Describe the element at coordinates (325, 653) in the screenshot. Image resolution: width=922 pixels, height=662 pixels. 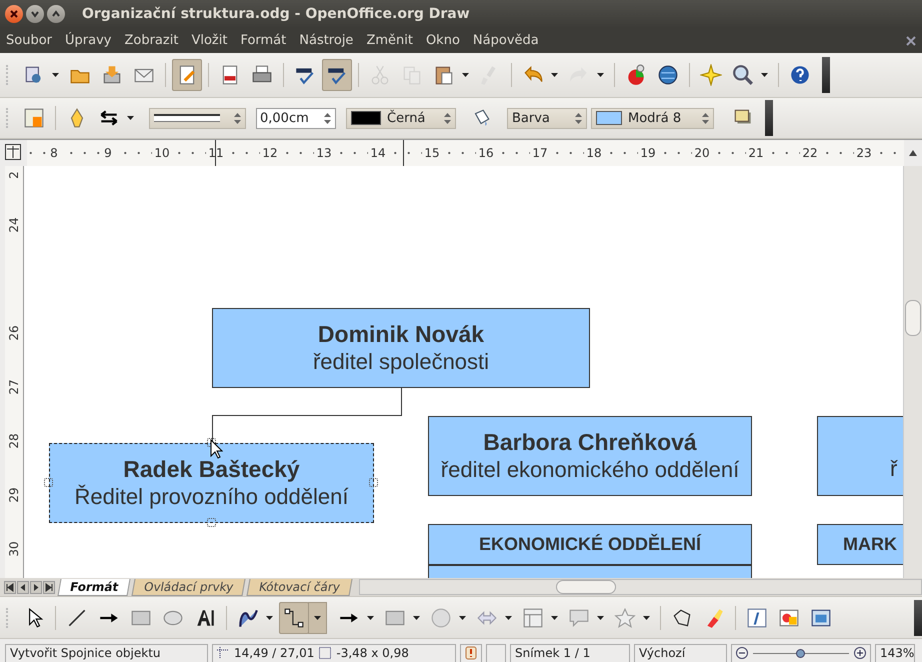
I see `size-icon` at that location.